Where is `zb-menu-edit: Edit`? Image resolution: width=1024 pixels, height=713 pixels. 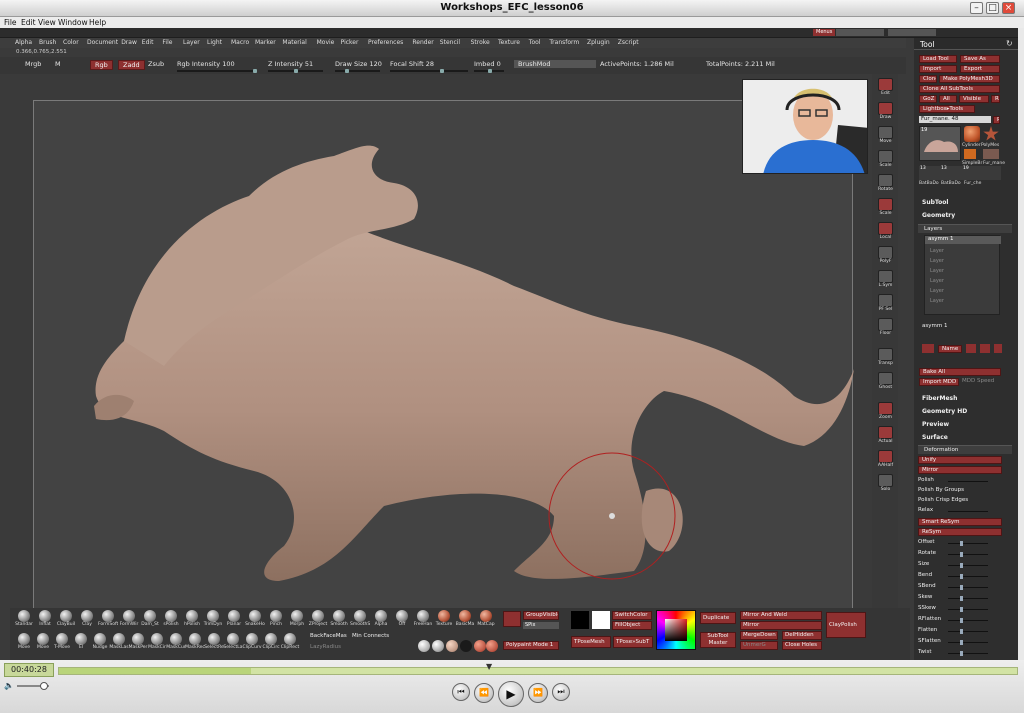
zb-menu-edit: Edit is located at coordinates (148, 42).